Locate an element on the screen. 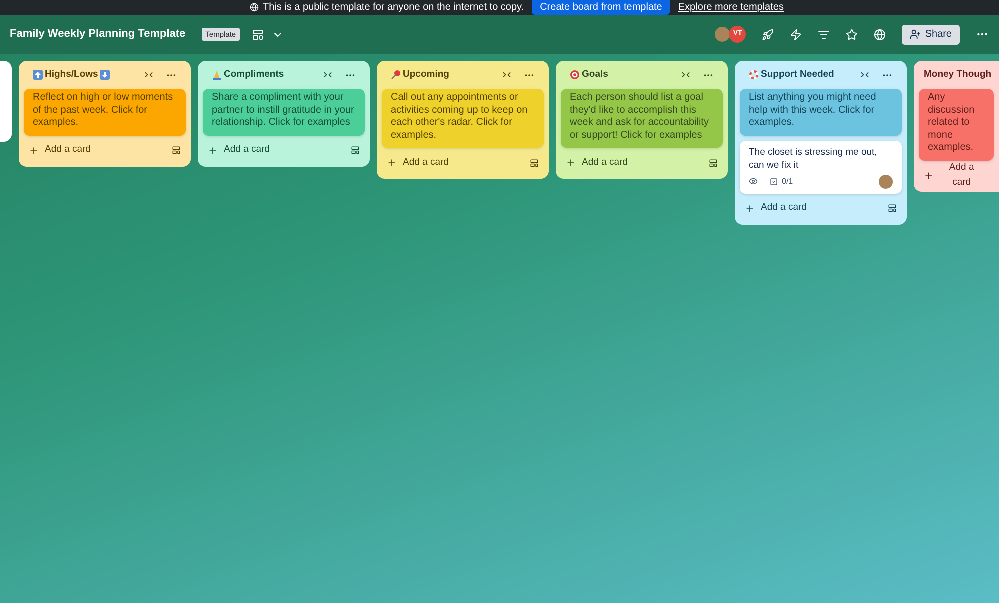  list-title: Upcoming is located at coordinates (426, 75).